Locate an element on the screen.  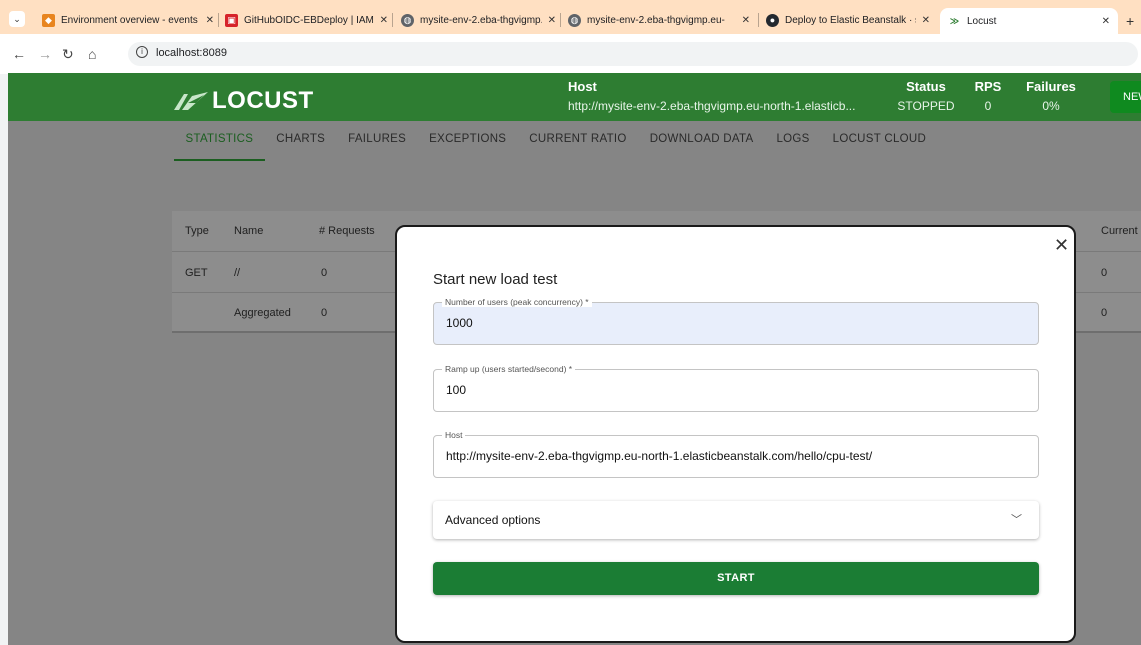
column-header-name: Name is located at coordinates (248, 231).